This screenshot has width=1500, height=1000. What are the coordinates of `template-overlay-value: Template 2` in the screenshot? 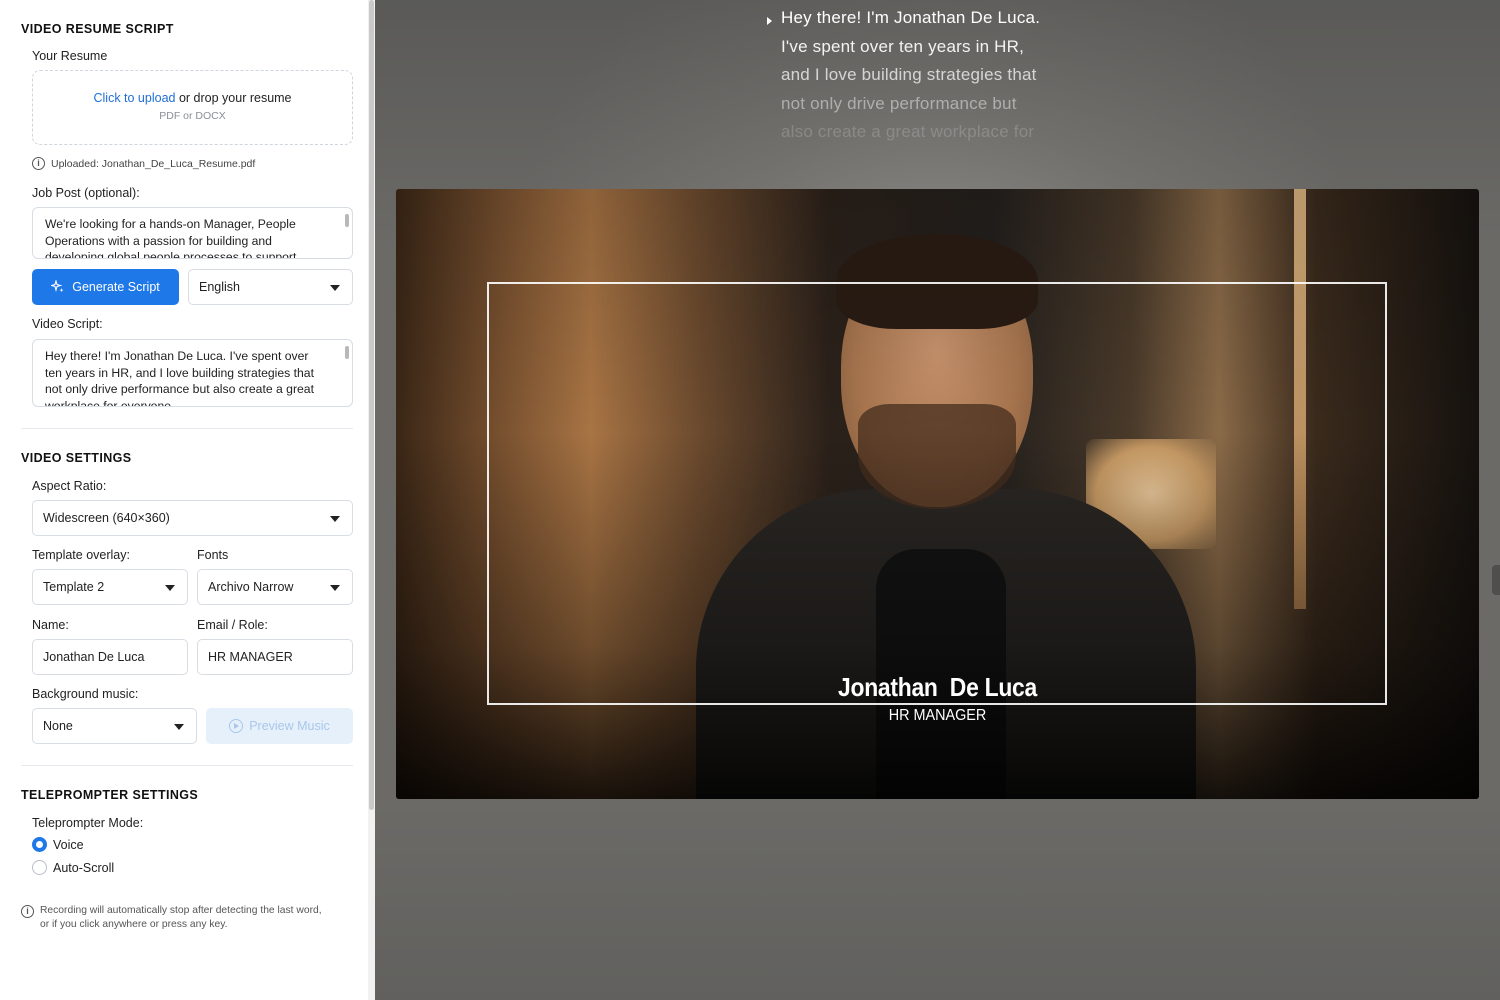 It's located at (74, 587).